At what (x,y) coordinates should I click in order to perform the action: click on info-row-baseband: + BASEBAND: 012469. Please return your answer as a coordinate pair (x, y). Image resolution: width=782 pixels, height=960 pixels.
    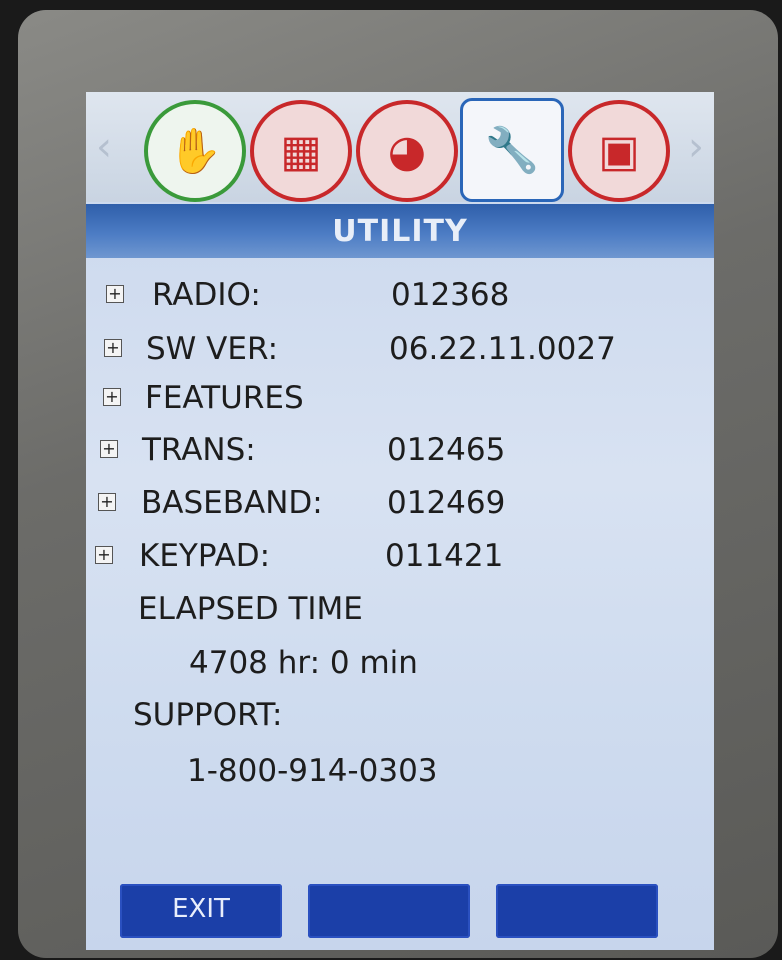
    Looking at the image, I should click on (400, 503).